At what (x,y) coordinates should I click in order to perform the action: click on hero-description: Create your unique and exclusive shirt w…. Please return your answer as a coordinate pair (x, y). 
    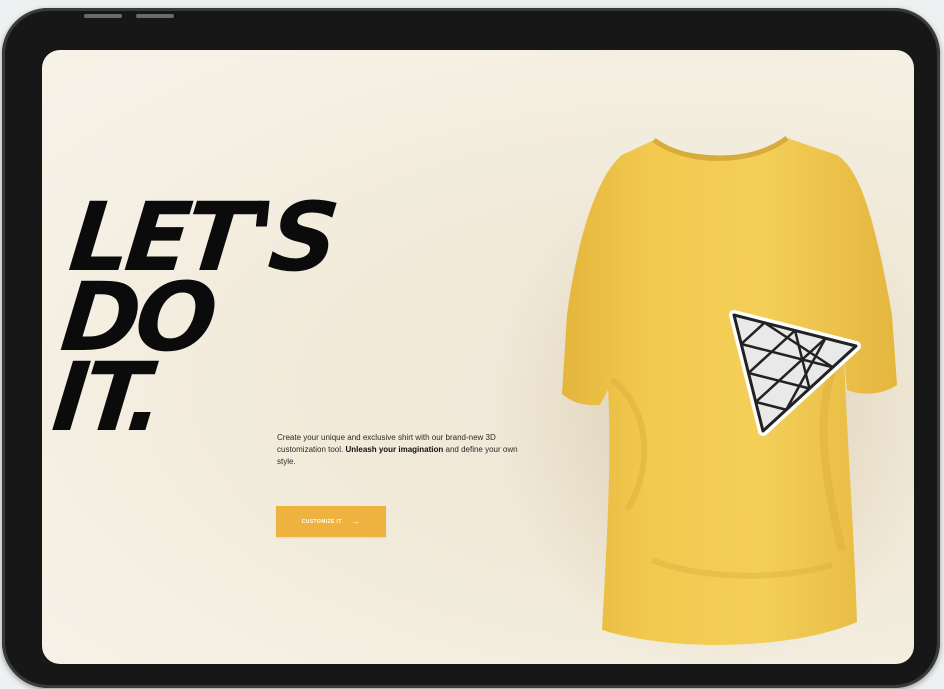
    Looking at the image, I should click on (399, 450).